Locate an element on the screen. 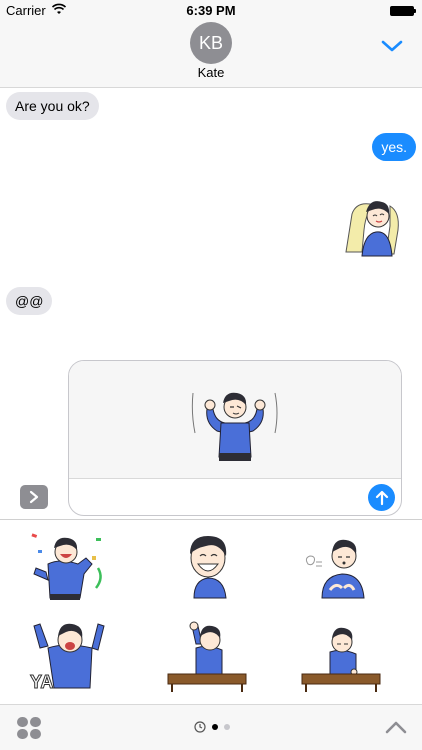 The image size is (422, 750). sticker-confetti-celebrate is located at coordinates (68, 566).